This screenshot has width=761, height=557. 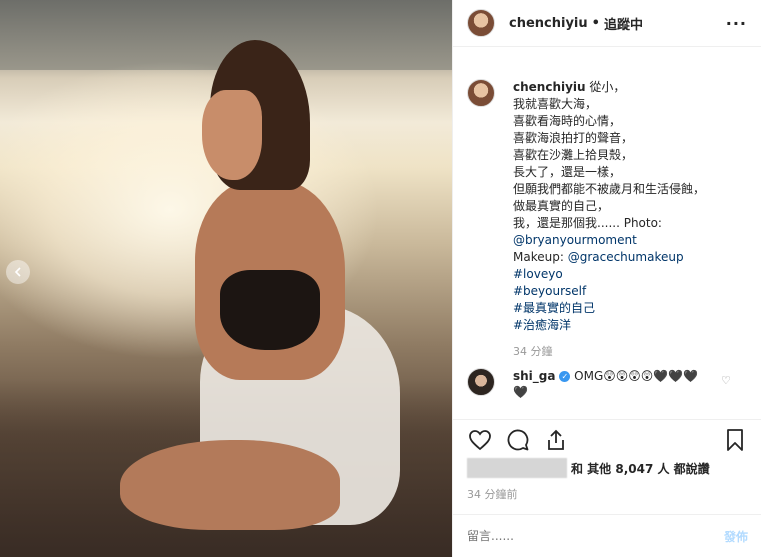 What do you see at coordinates (555, 104) in the screenshot?
I see `caption-line: 我就喜歡大海，` at bounding box center [555, 104].